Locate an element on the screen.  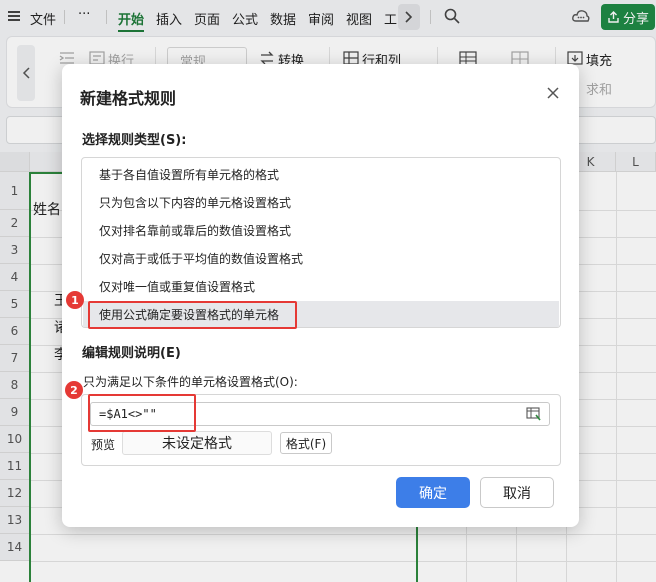
preview-box: 未设定格式 is located at coordinates (197, 443).